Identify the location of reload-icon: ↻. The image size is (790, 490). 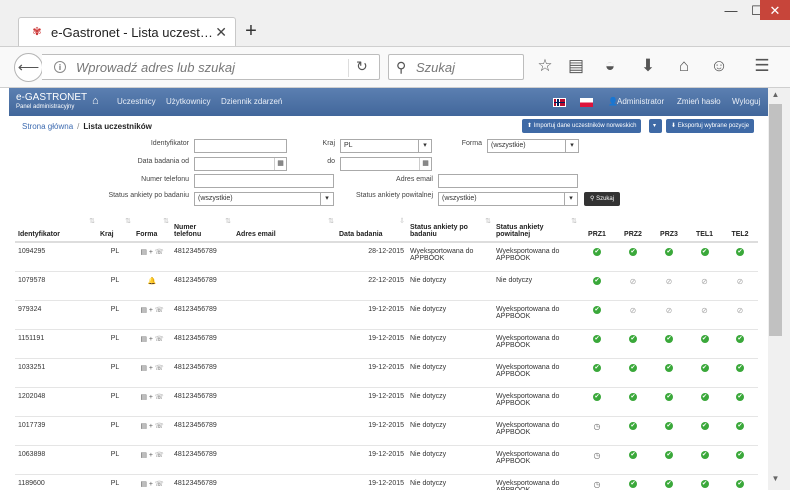
(362, 66).